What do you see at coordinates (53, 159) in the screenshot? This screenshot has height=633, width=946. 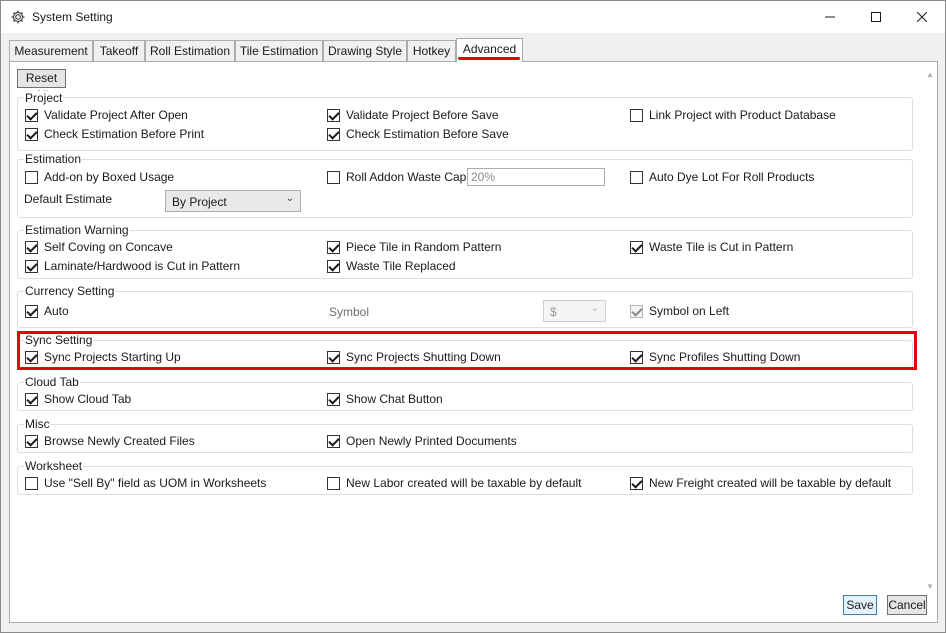 I see `estimation-group-title: Estimation` at bounding box center [53, 159].